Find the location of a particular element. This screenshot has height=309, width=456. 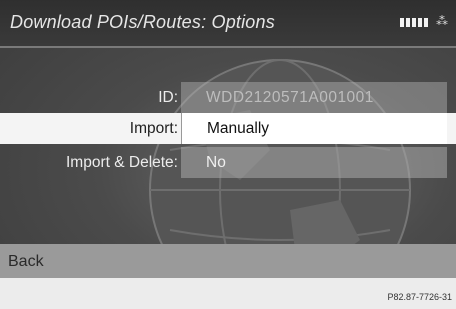

import-delete-row: Import & Delete: No is located at coordinates (228, 162).